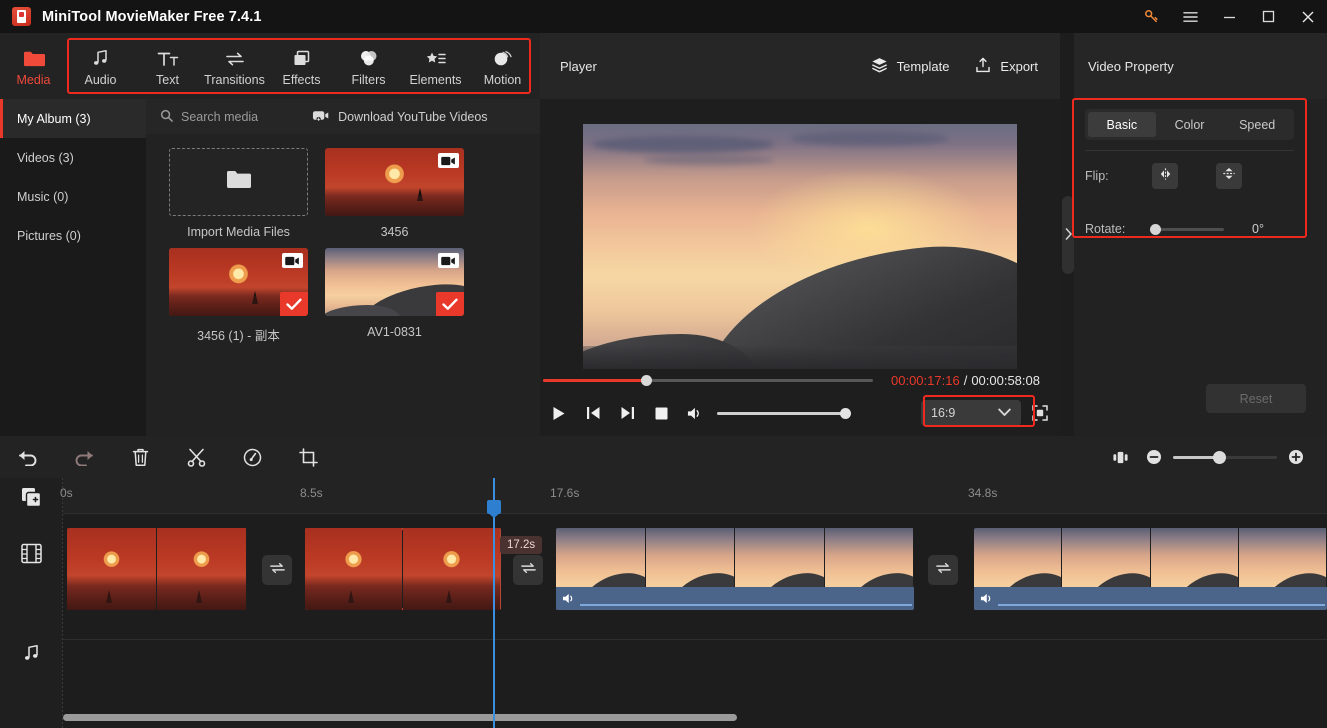 The image size is (1327, 728). What do you see at coordinates (73, 196) in the screenshot?
I see `sidebar-item-music: Music (0)` at bounding box center [73, 196].